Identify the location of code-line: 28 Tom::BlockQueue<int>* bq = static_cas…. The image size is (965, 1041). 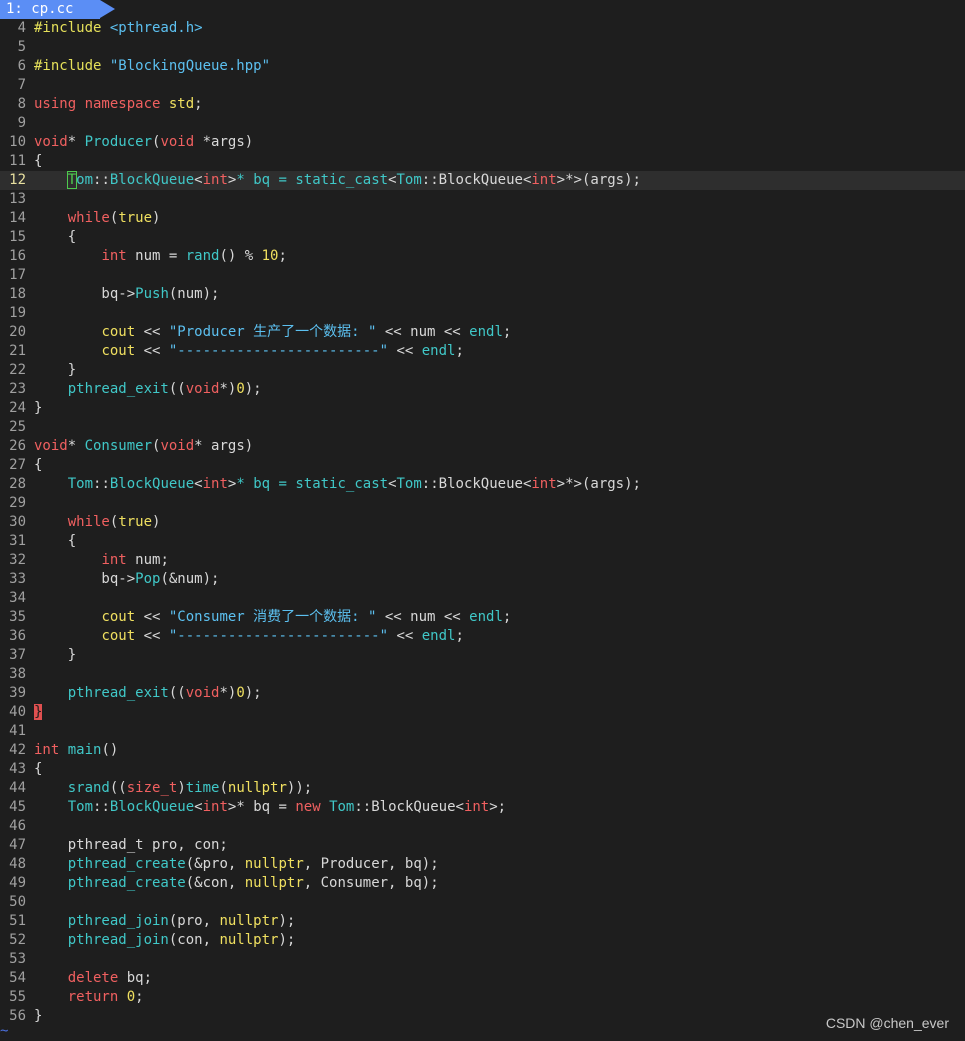
(482, 484).